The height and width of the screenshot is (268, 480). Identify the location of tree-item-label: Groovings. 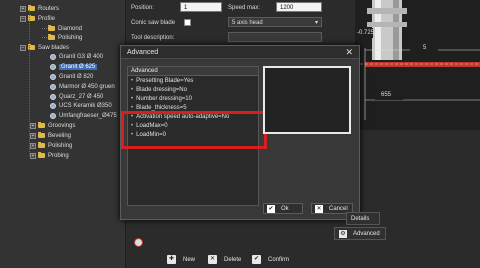
(62, 125).